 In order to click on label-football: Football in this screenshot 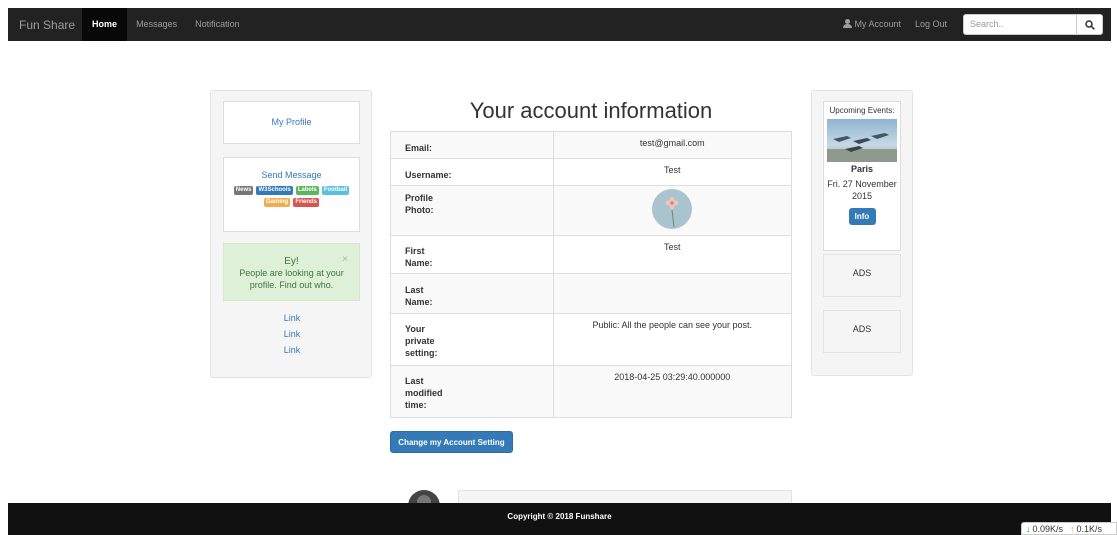, I will do `click(335, 190)`.